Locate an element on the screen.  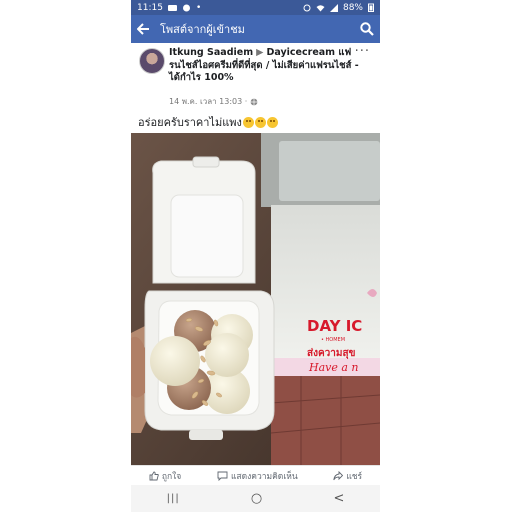
like-label: ถูกใจ is located at coordinates (171, 476).